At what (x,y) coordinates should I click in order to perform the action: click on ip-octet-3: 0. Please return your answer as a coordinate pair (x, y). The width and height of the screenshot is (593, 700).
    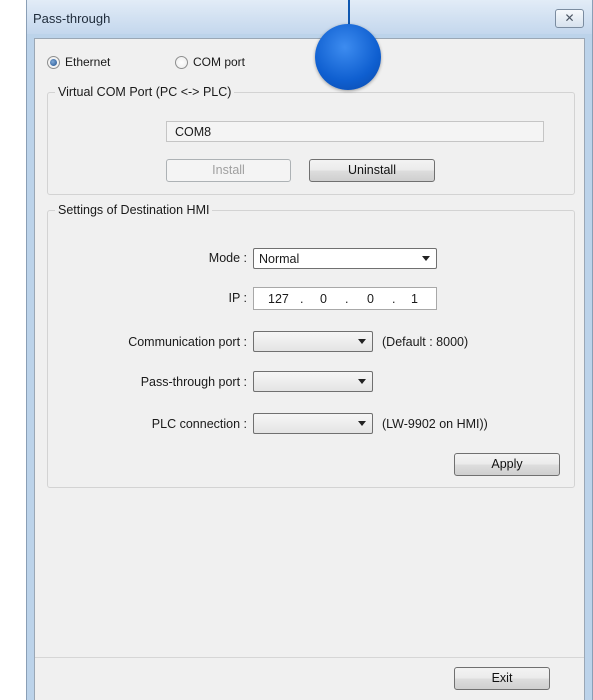
    Looking at the image, I should click on (370, 299).